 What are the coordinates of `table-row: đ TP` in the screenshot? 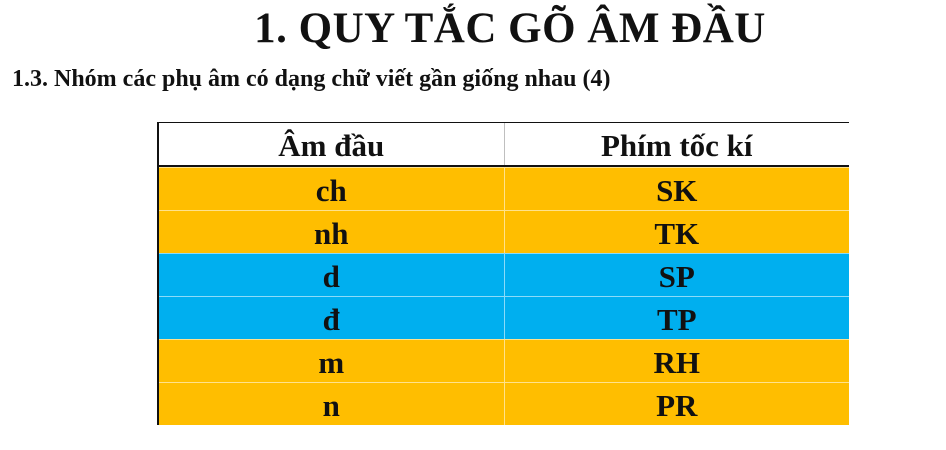 It's located at (504, 317).